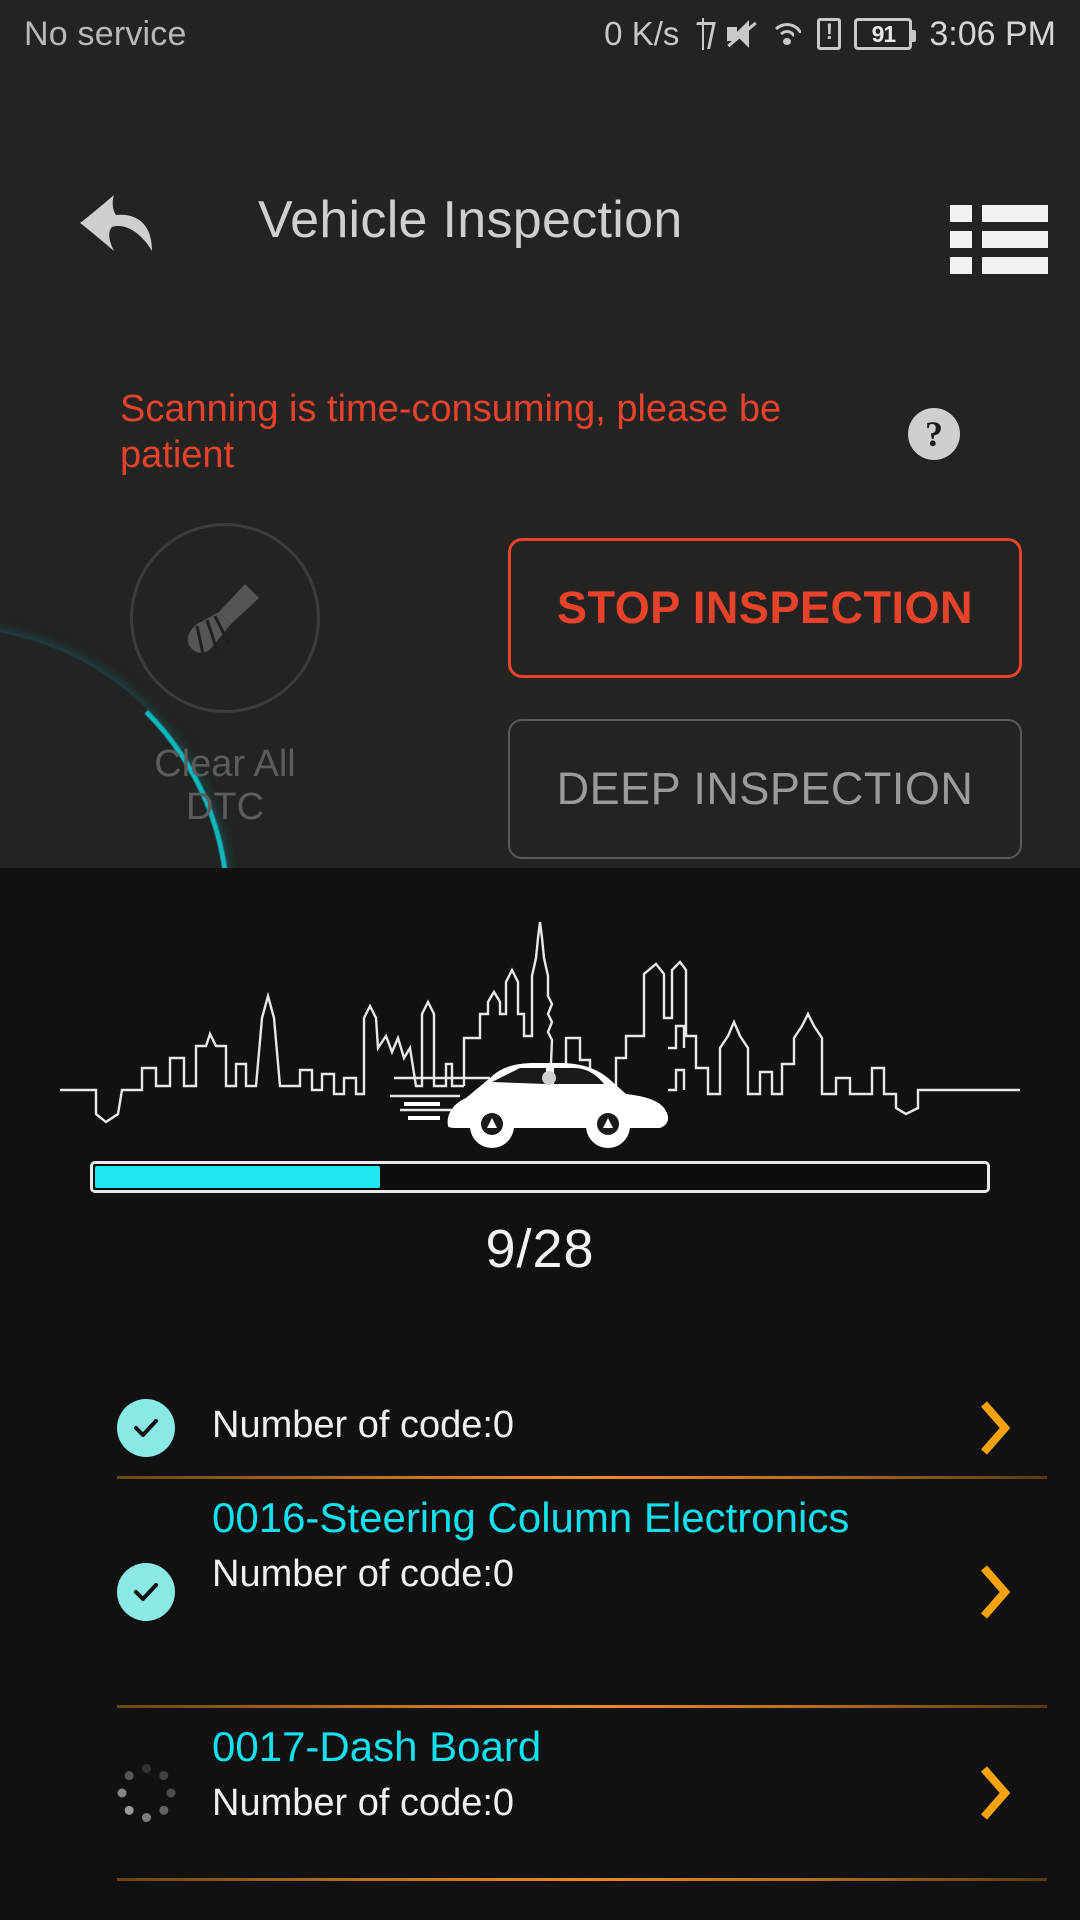 This screenshot has height=1920, width=1080. Describe the element at coordinates (540, 34) in the screenshot. I see `status-bar: No service 0 K/s 91 3:06 PM` at that location.